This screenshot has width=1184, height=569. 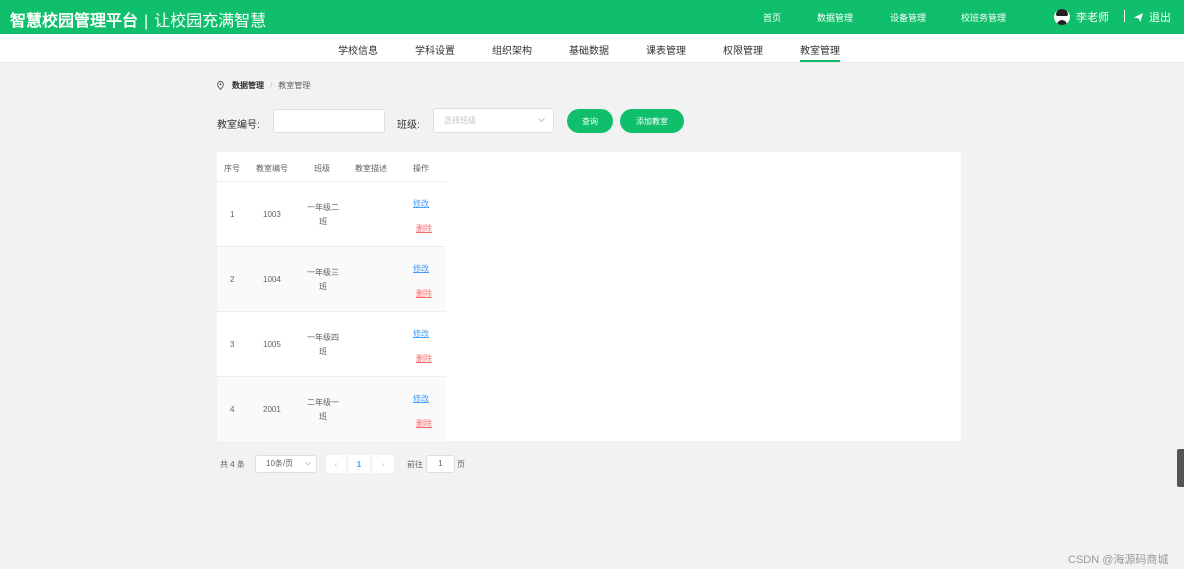 I want to click on tab-permissions: 权限管理, so click(x=743, y=49).